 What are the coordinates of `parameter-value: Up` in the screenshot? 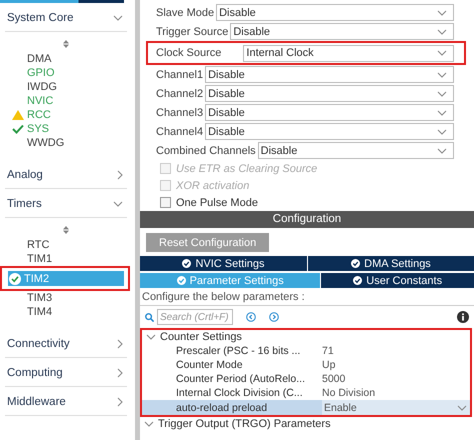 It's located at (329, 365).